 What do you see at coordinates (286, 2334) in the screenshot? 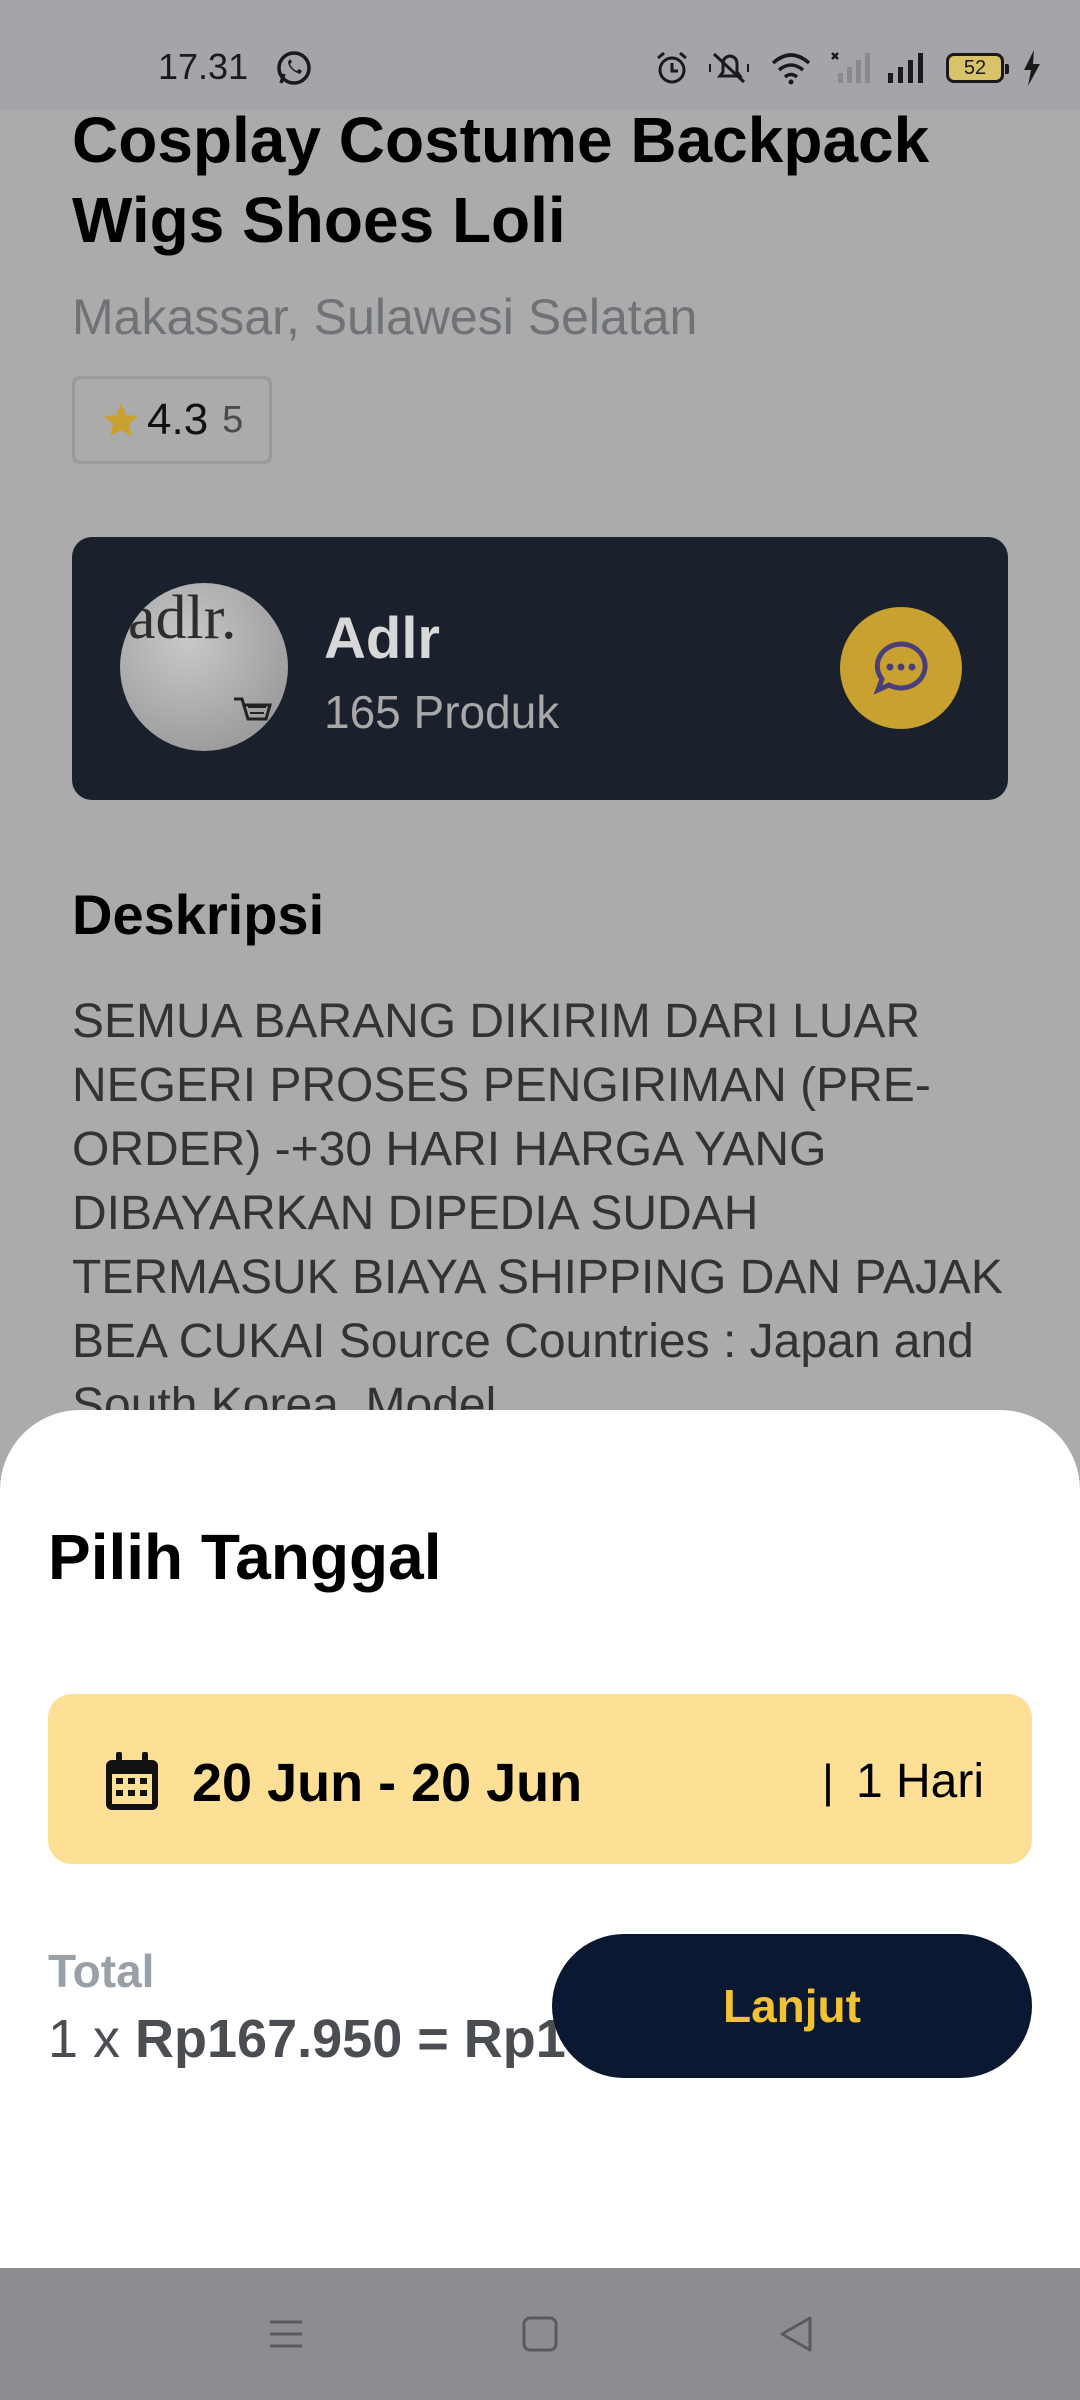
I see `menu-icon` at bounding box center [286, 2334].